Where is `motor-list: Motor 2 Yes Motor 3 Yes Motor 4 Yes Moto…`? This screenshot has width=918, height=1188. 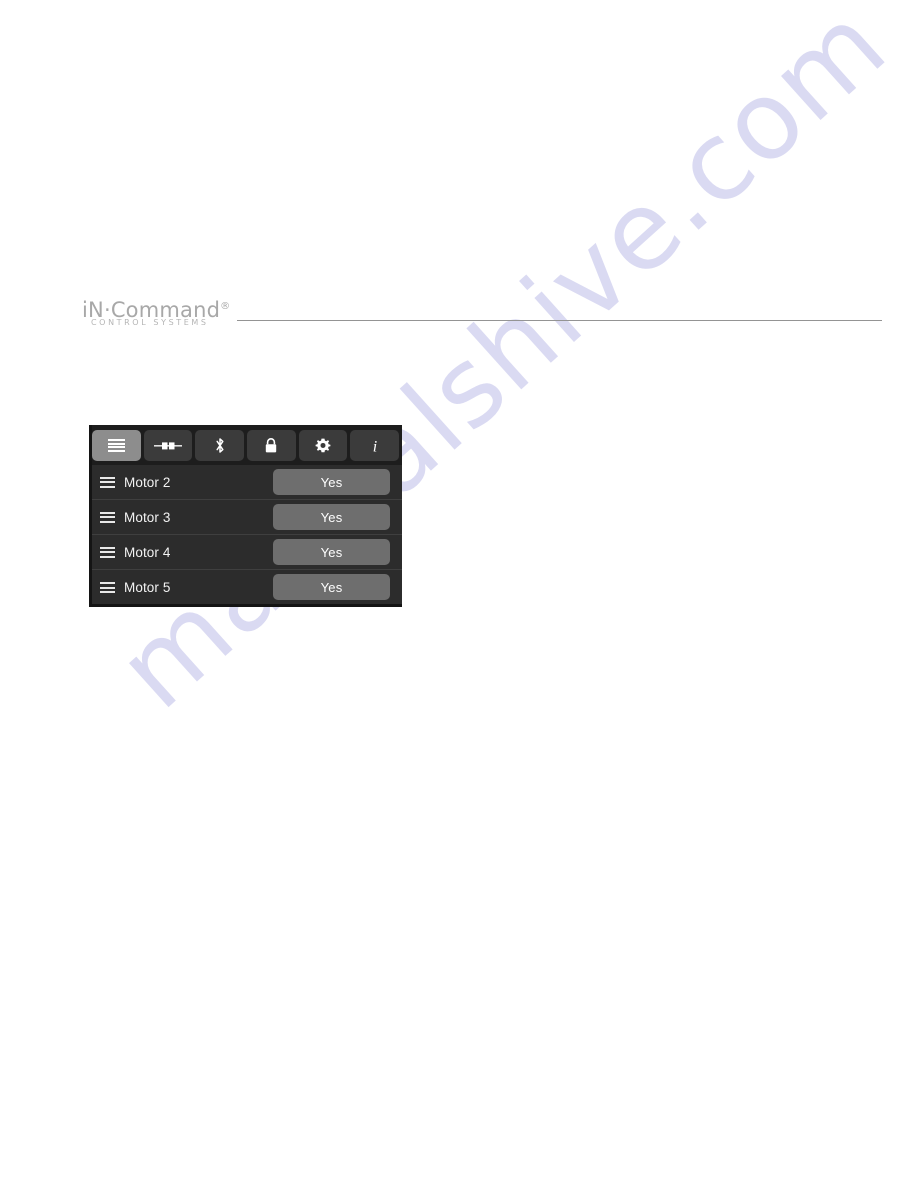 motor-list: Motor 2 Yes Motor 3 Yes Motor 4 Yes Moto… is located at coordinates (245, 536).